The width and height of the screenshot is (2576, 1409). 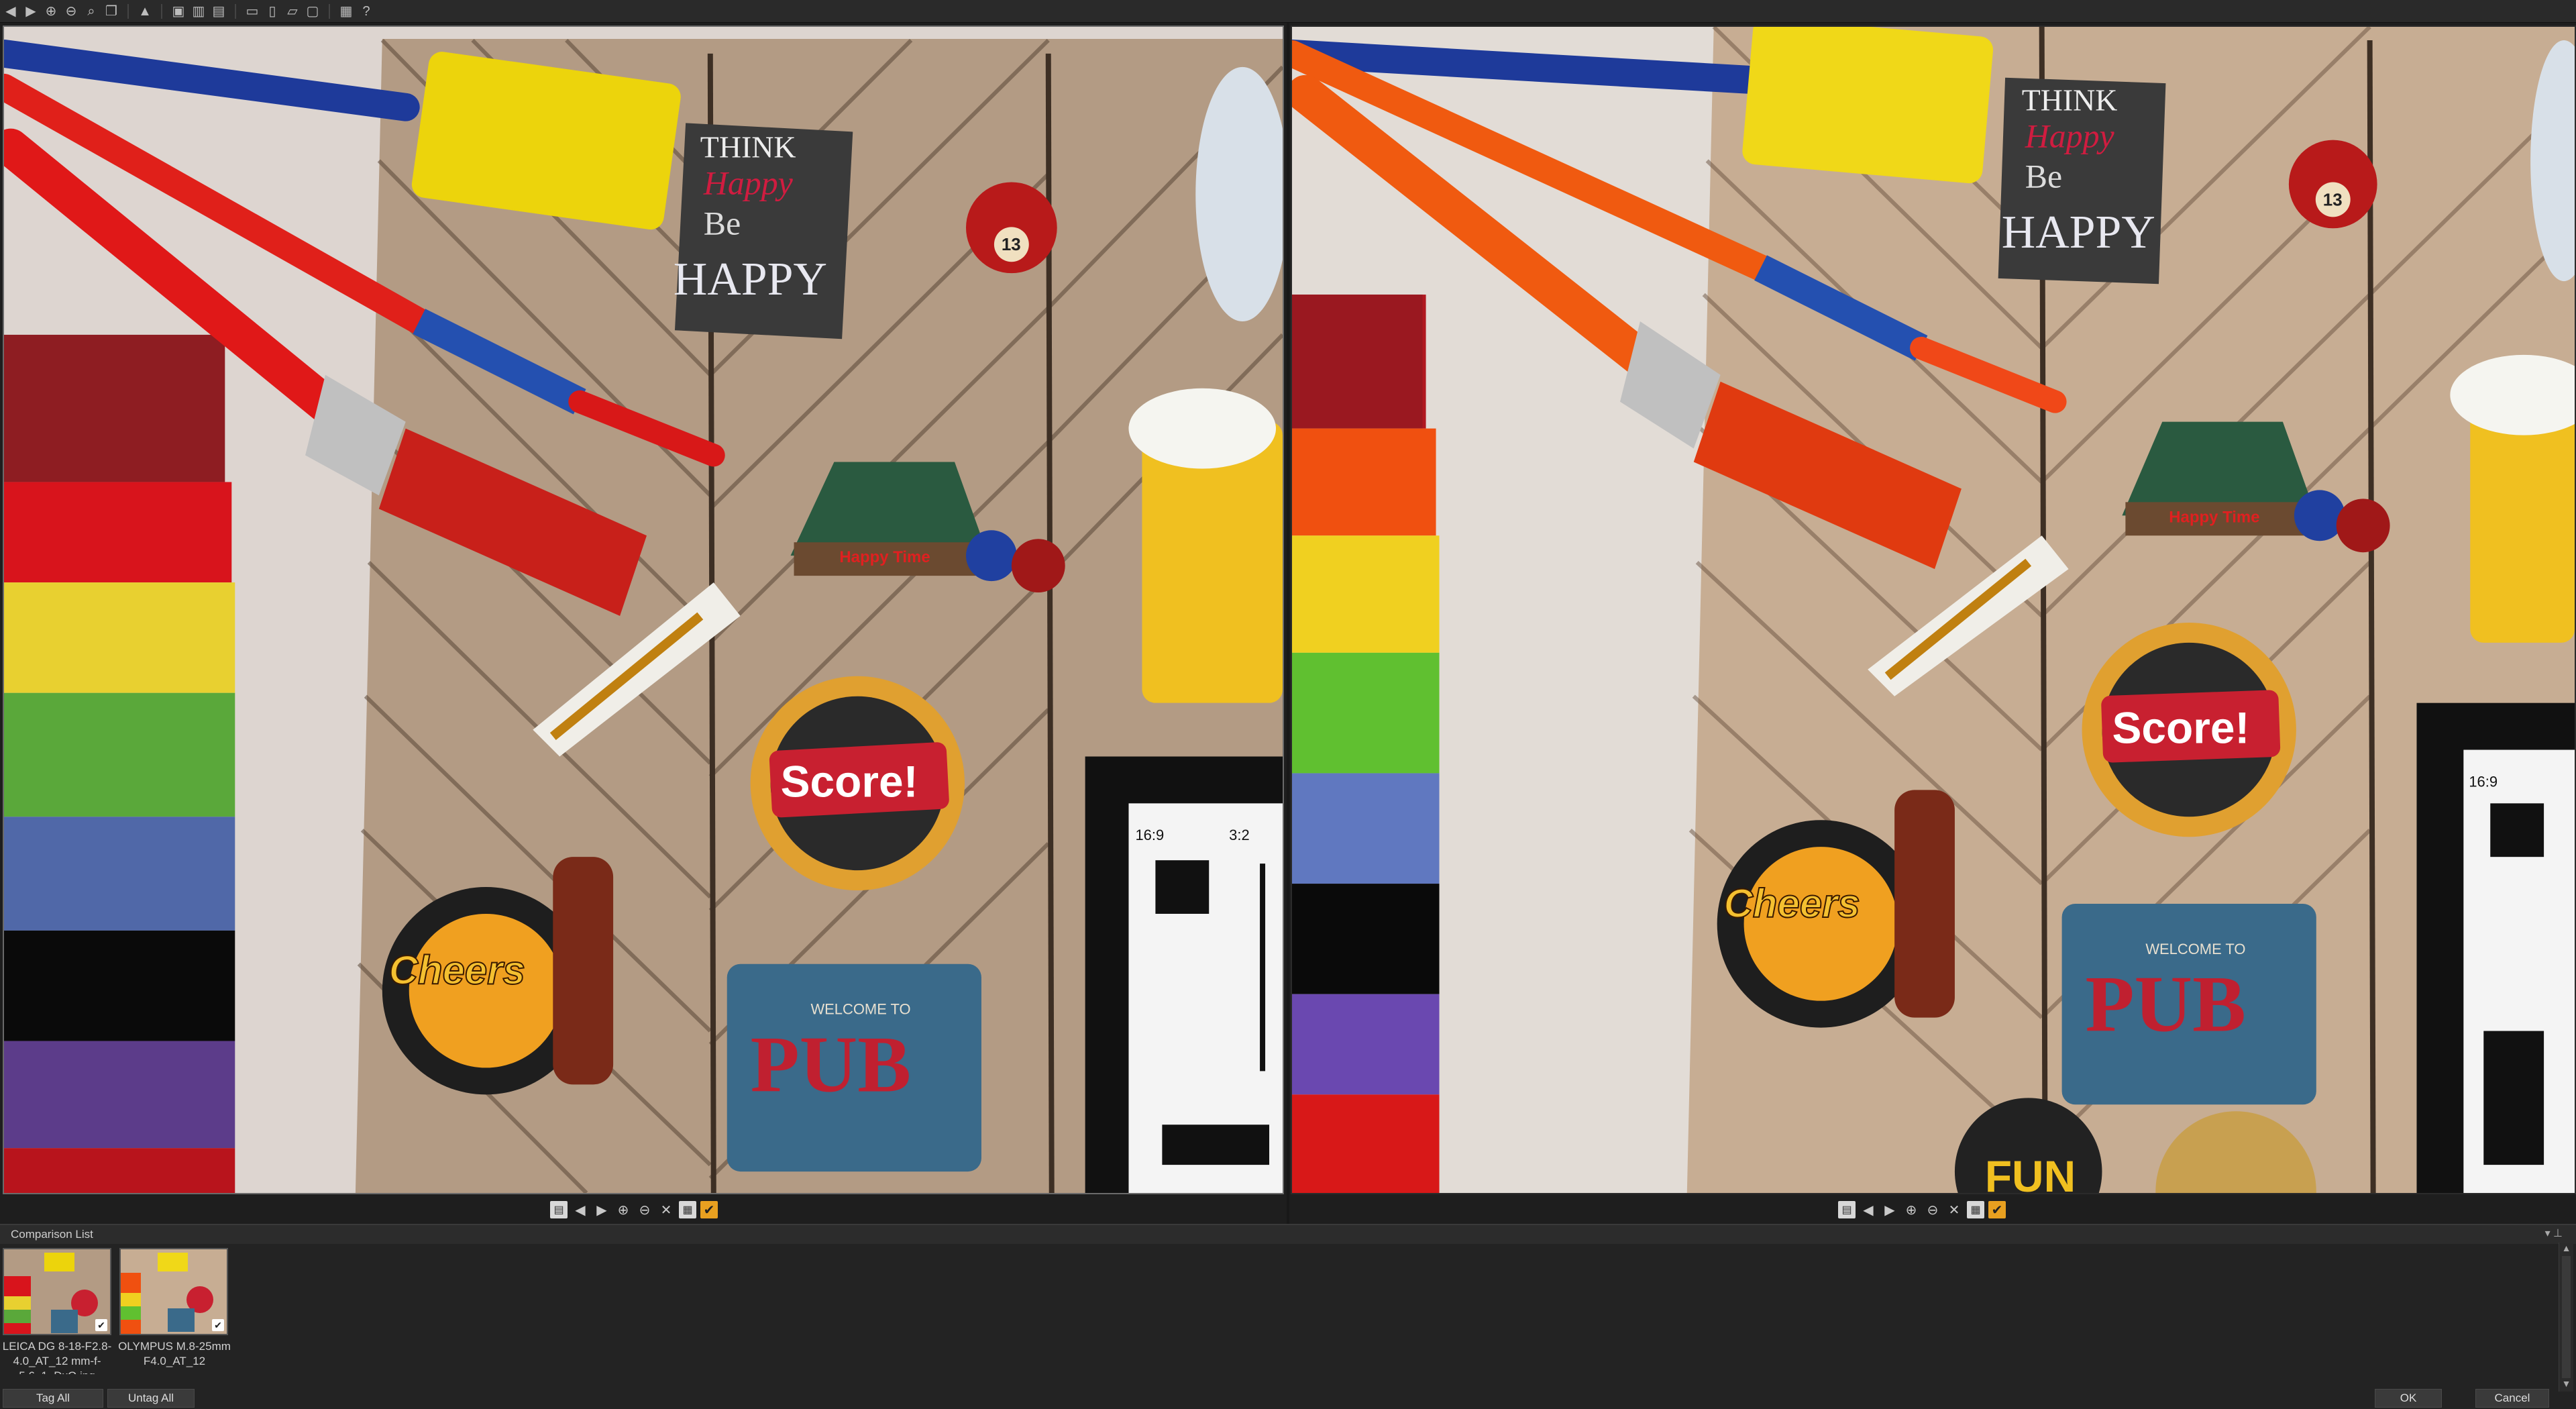 I want to click on zoom-menu-icon: ⌕, so click(x=91, y=11).